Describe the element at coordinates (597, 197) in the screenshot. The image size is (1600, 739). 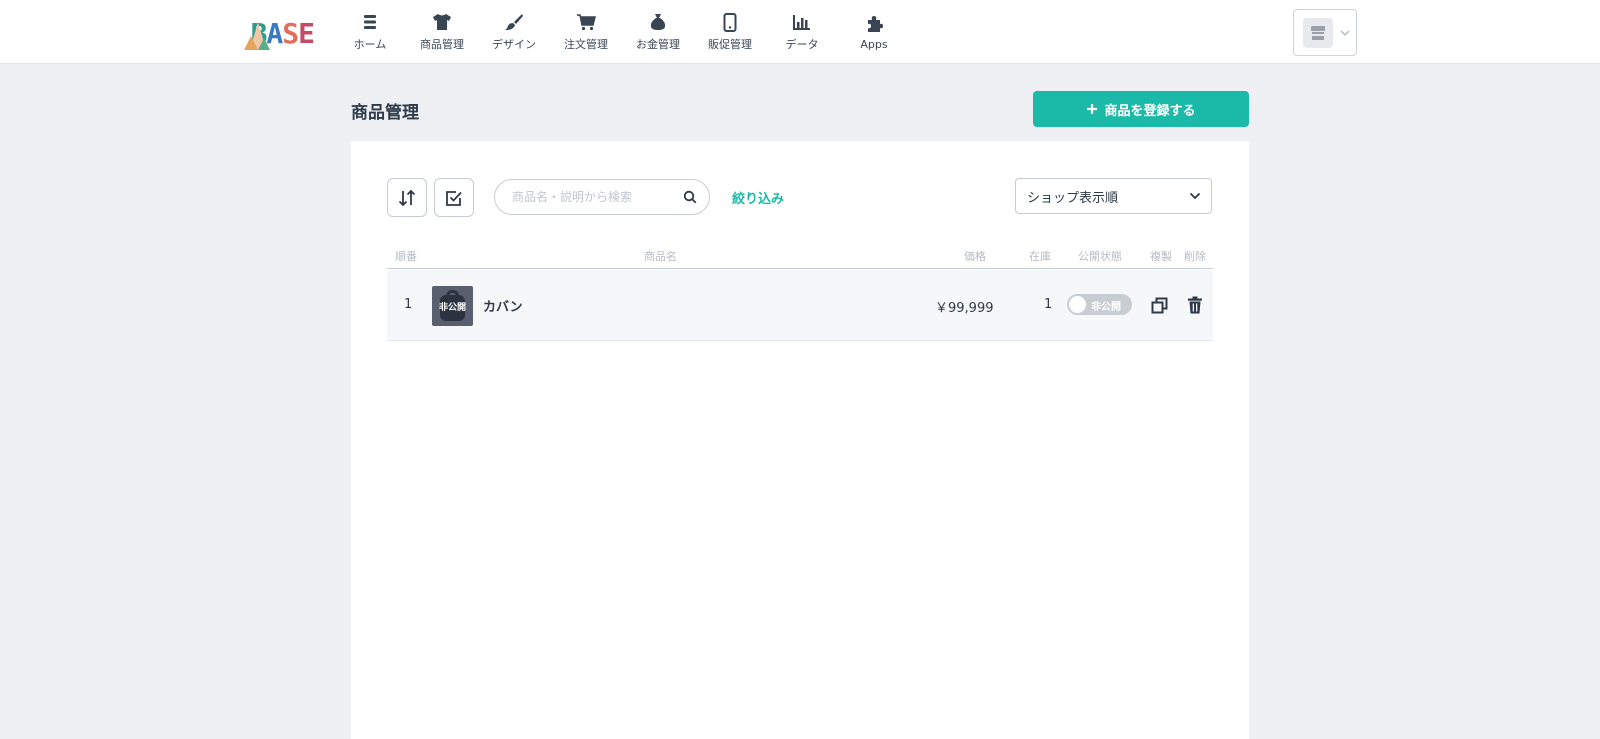
I see `search-input` at that location.